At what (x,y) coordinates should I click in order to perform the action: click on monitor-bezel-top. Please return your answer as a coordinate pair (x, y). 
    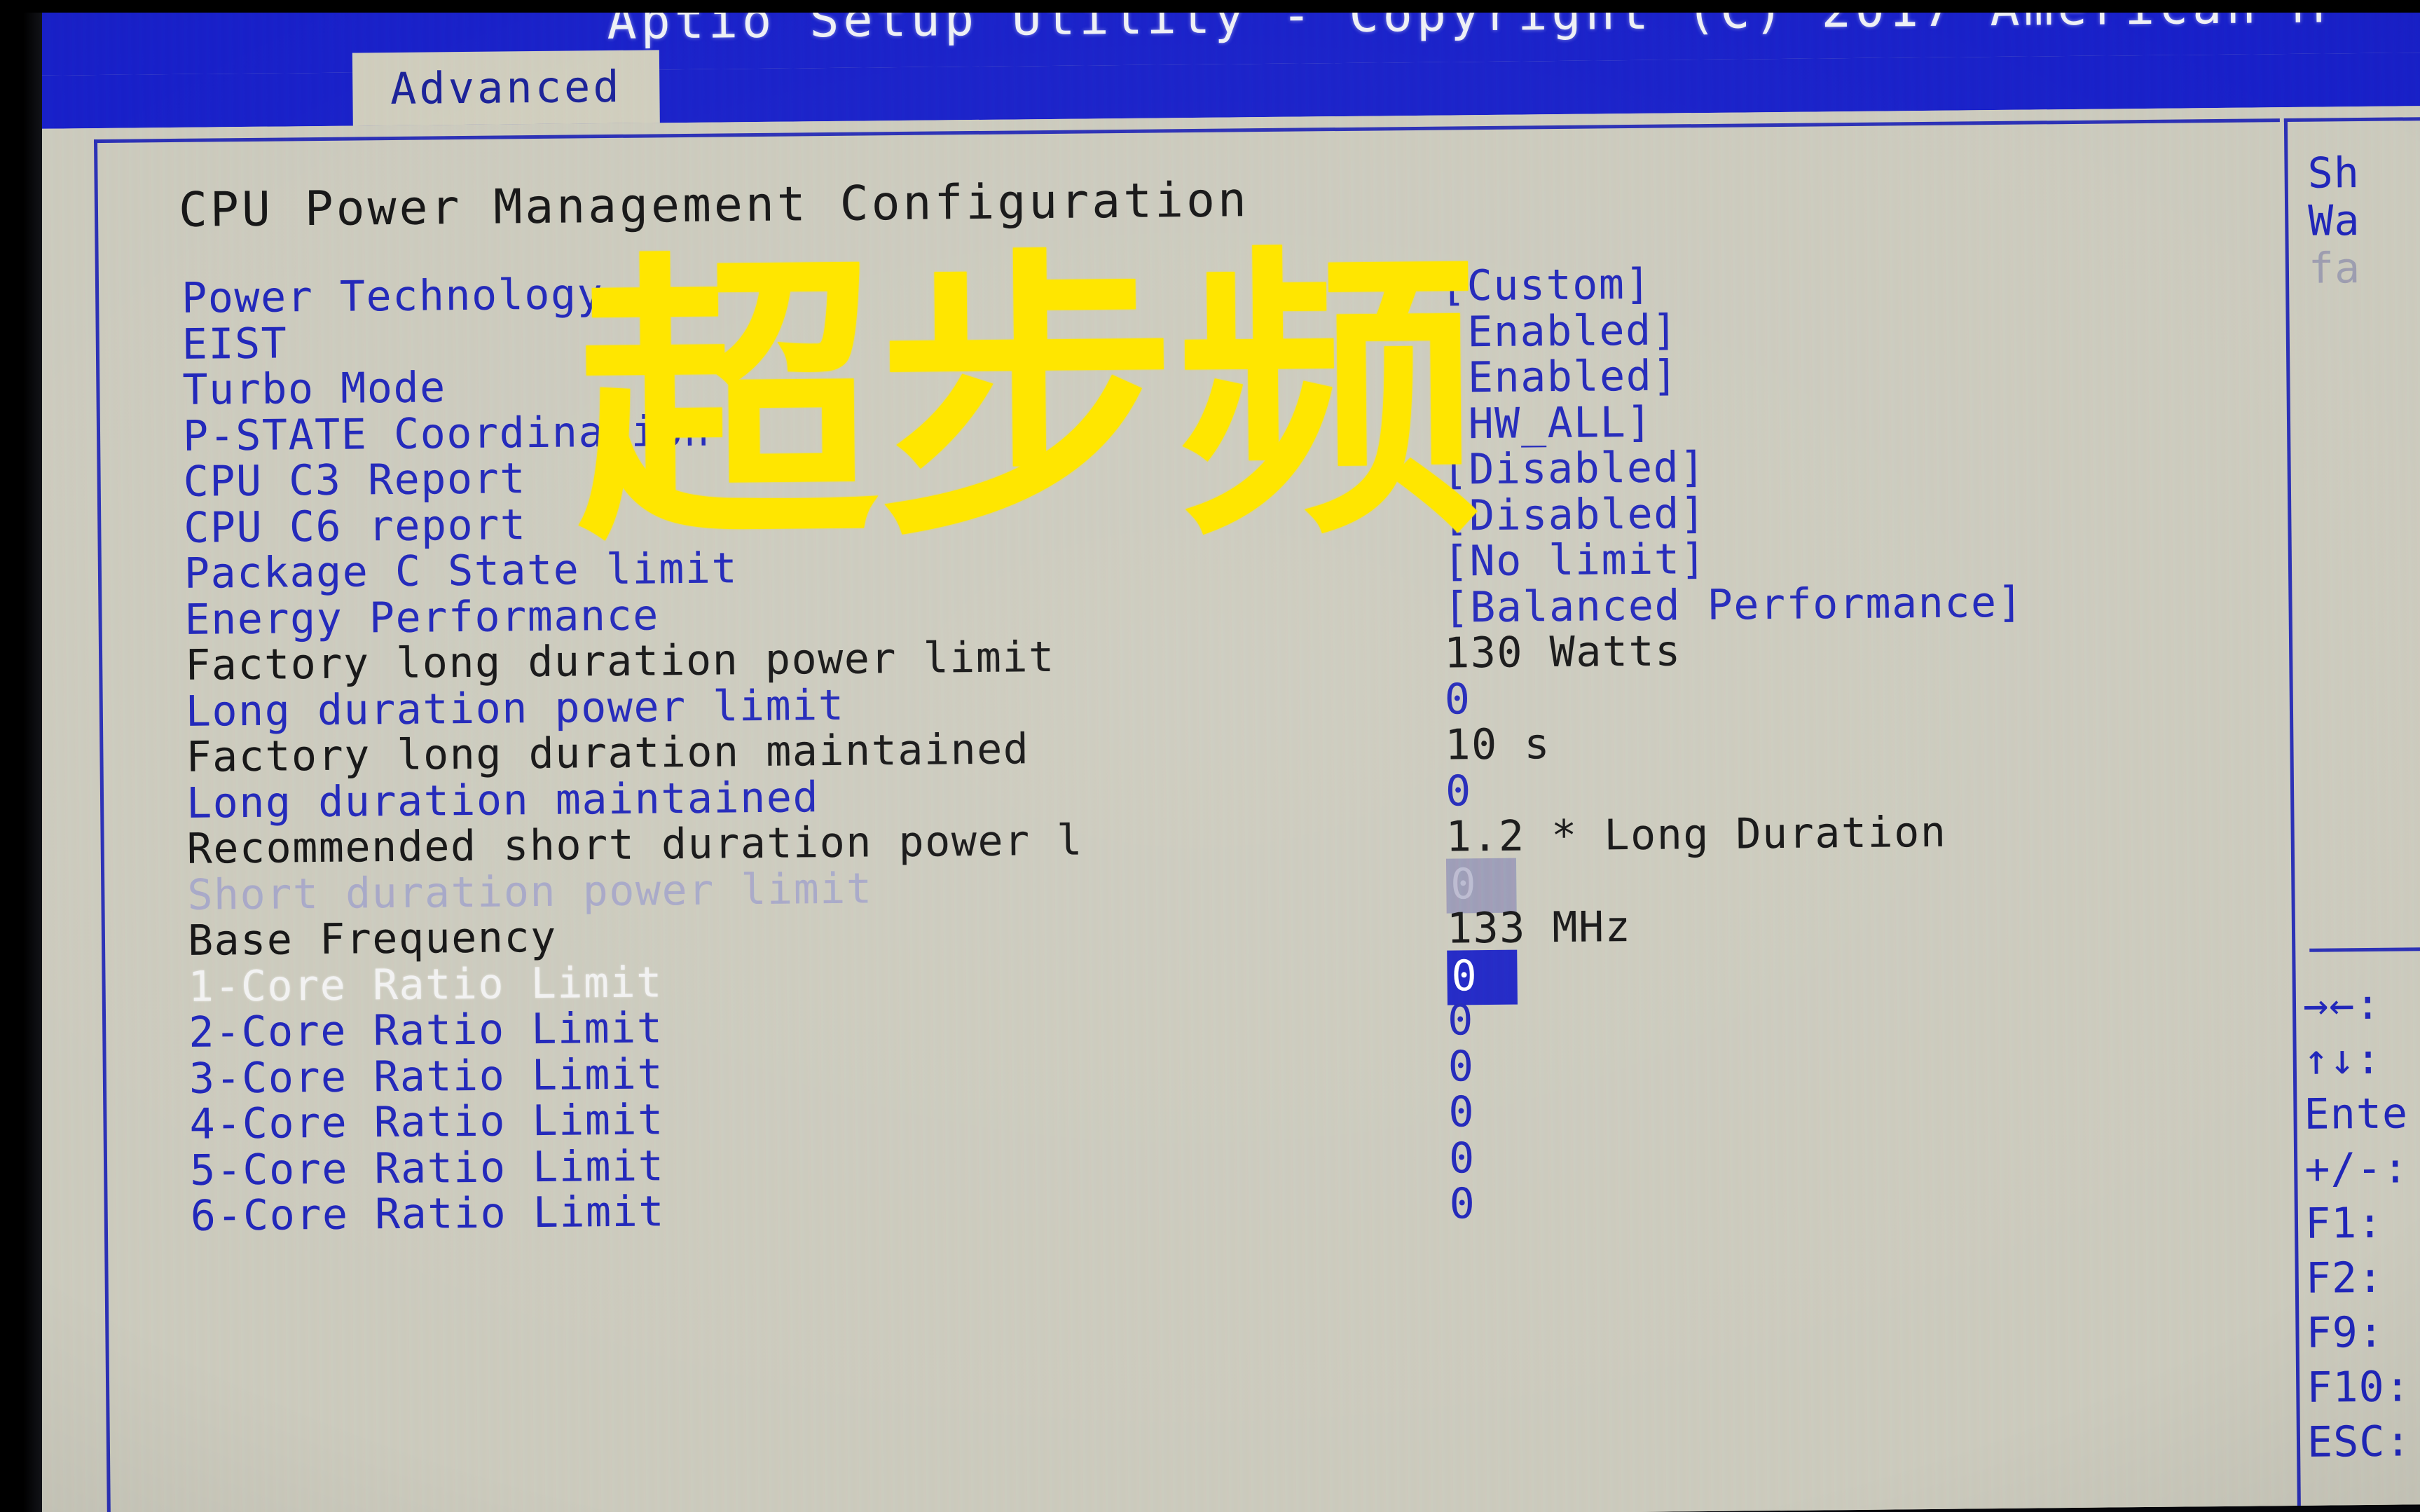
    Looking at the image, I should click on (1210, 6).